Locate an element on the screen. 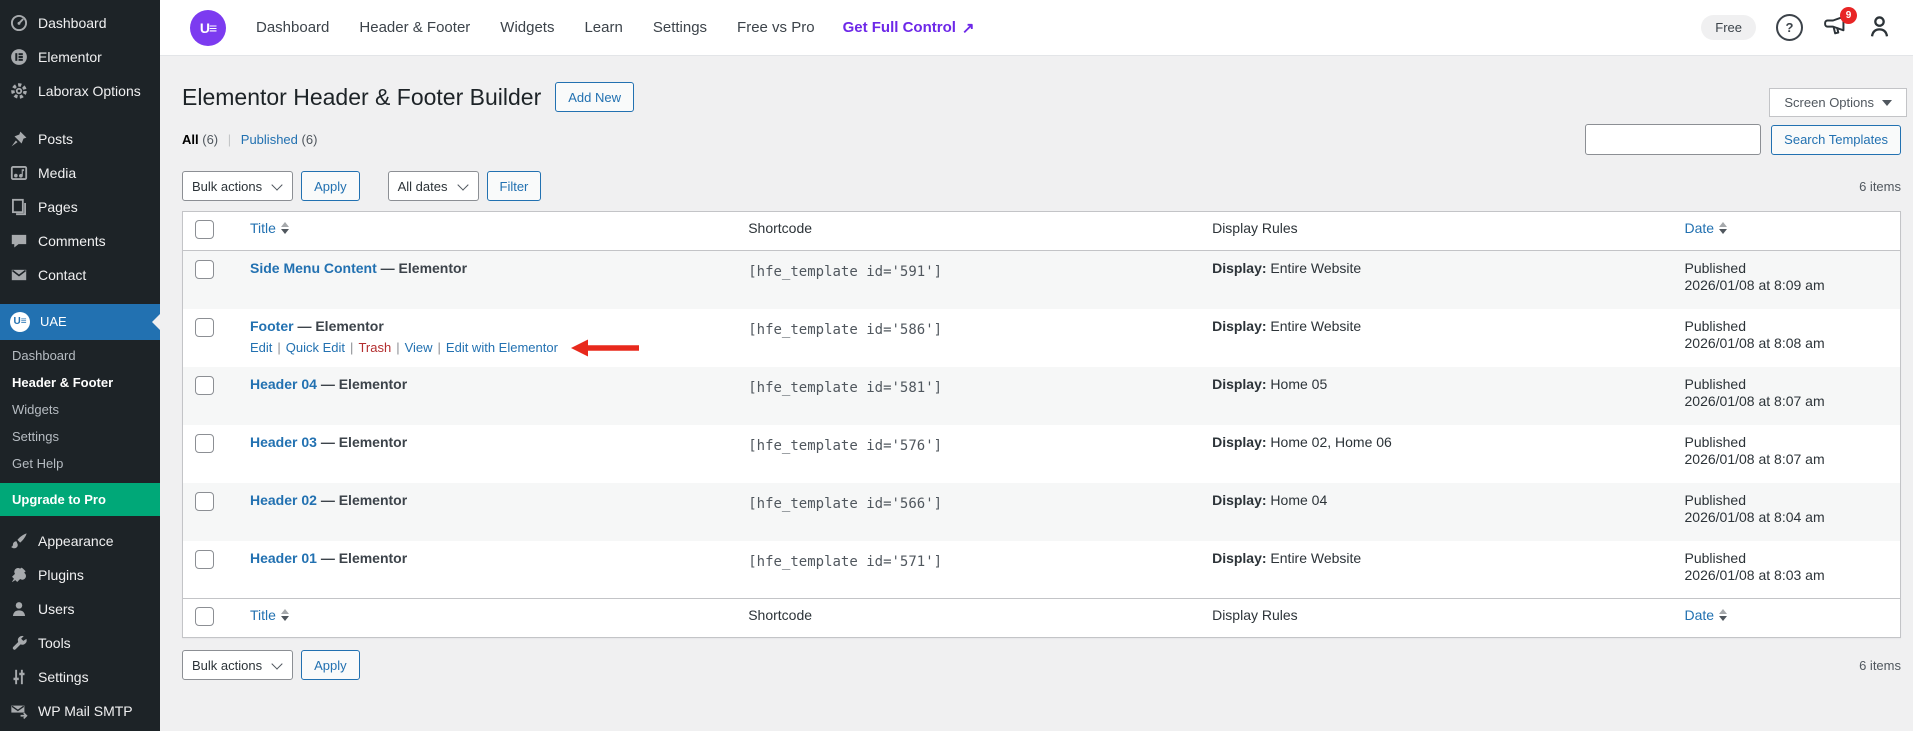 The image size is (1913, 731). help-icon: ? is located at coordinates (1789, 27).